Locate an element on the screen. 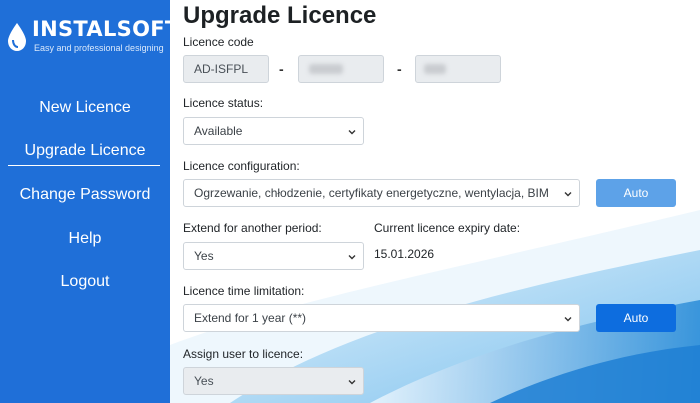  licence-configuration-auto-button: Auto is located at coordinates (636, 193).